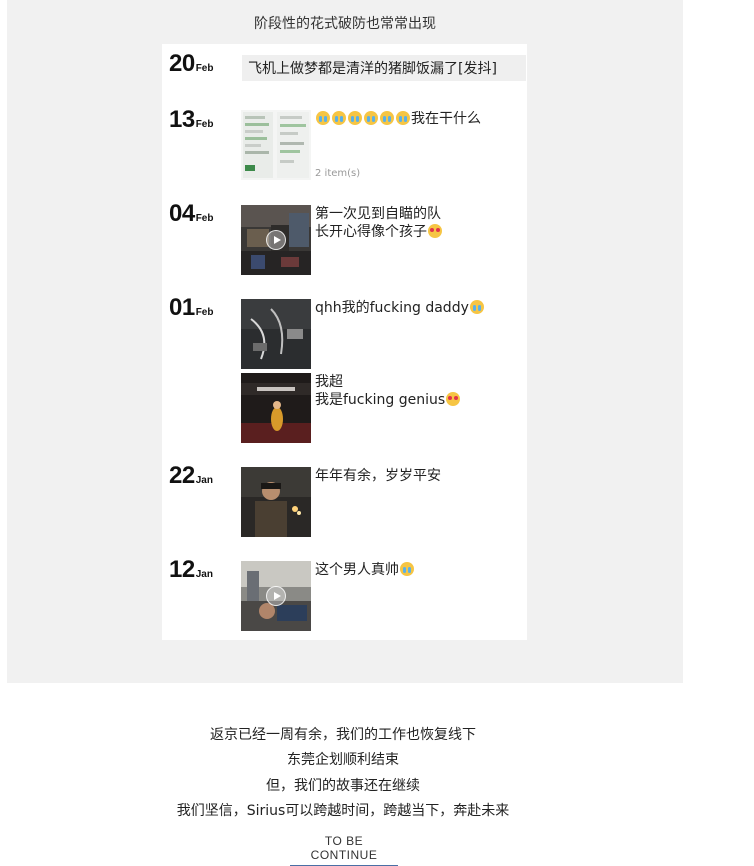 Image resolution: width=754 pixels, height=866 pixels. I want to click on to-be-continue-link: TO BE CONTINUE, so click(344, 850).